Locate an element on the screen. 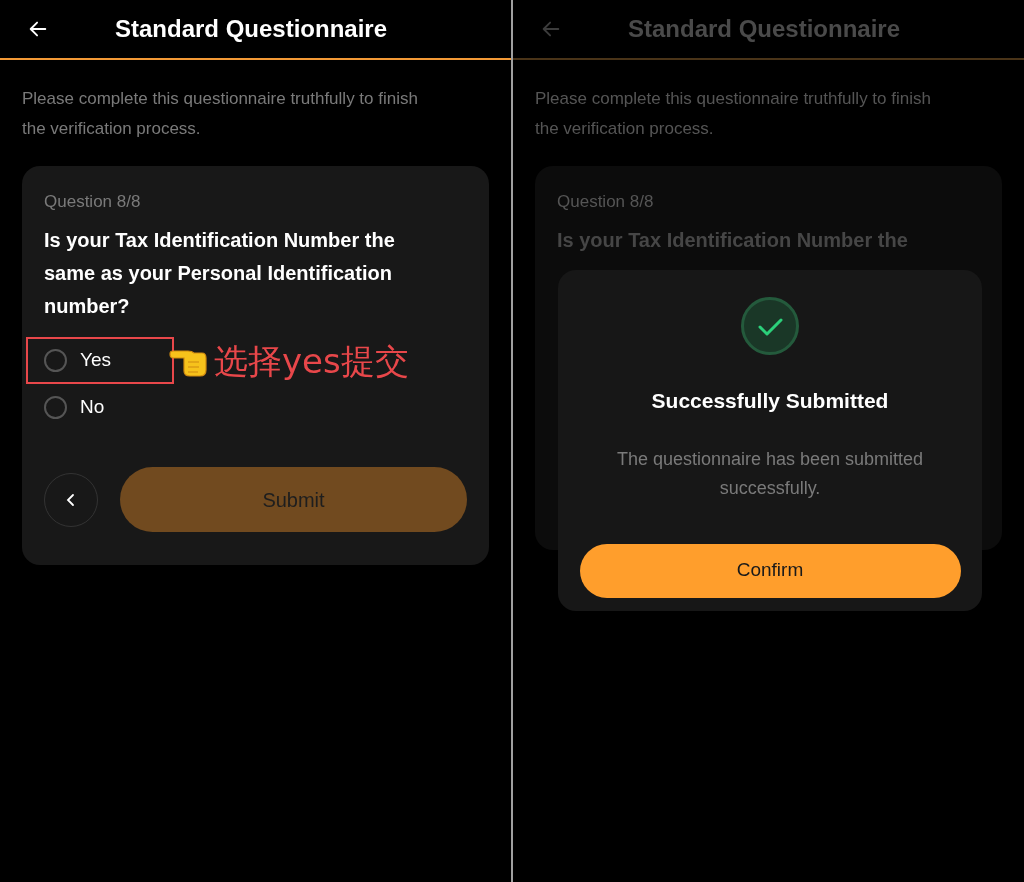 The image size is (1024, 882). success-check-icon is located at coordinates (770, 326).